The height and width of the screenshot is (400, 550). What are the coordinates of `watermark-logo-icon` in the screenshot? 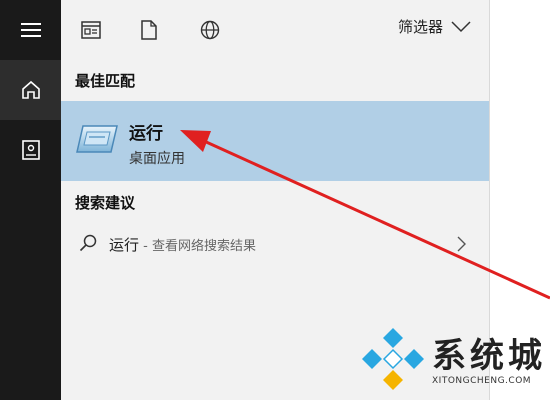 It's located at (393, 359).